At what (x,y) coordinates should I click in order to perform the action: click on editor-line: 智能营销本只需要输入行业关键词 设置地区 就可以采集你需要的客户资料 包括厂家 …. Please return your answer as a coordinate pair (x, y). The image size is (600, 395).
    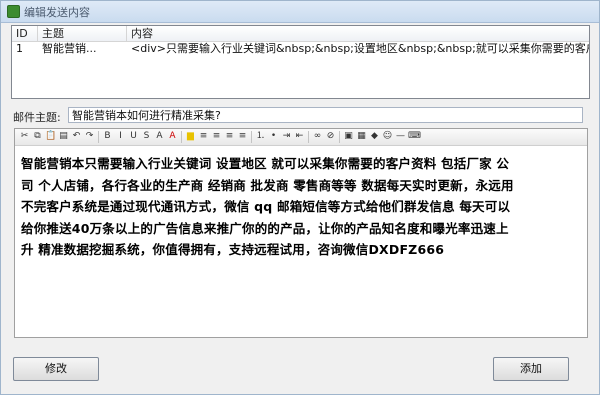
    Looking at the image, I should click on (265, 163).